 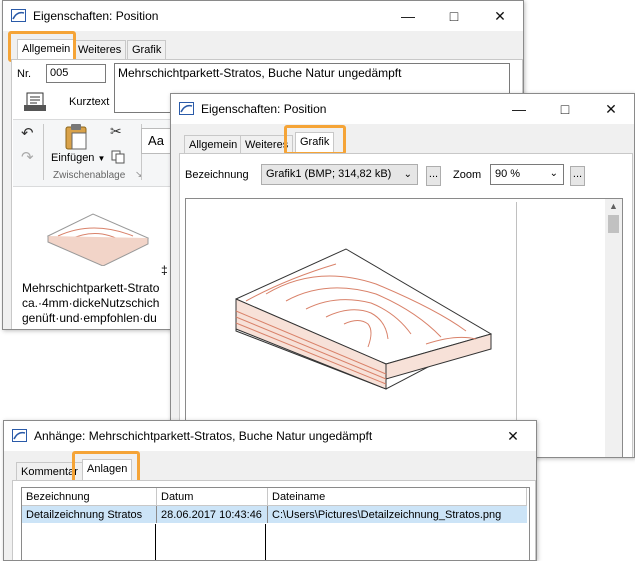 I want to click on zoom-value: 90 %, so click(x=508, y=174).